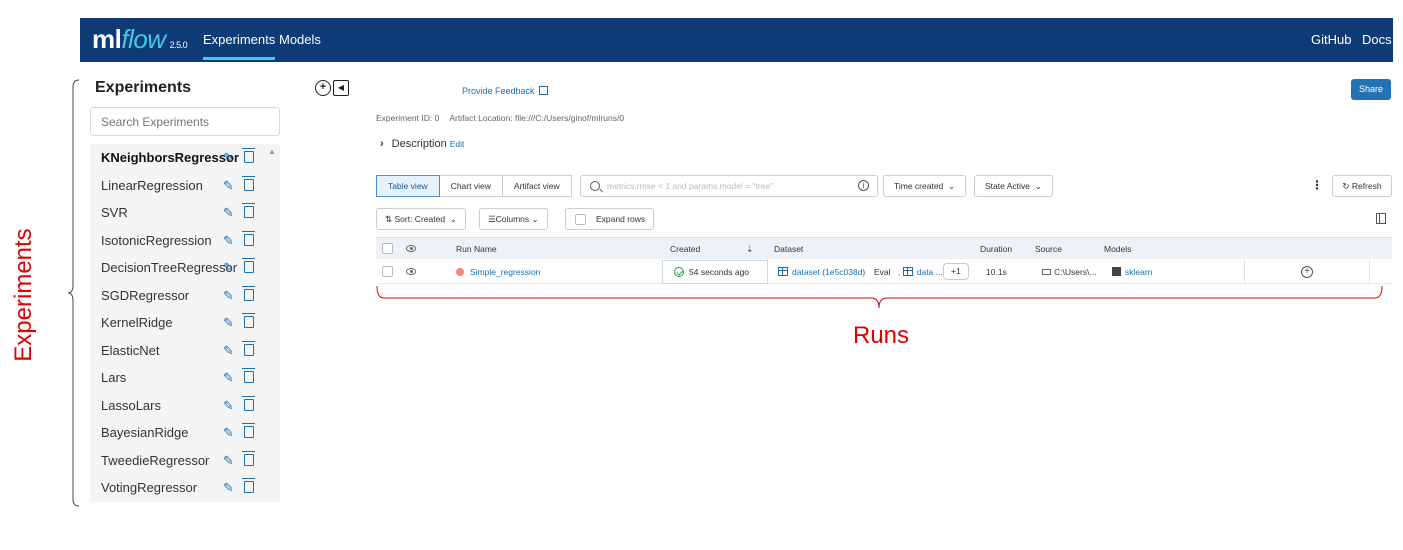 The height and width of the screenshot is (550, 1403). Describe the element at coordinates (300, 40) in the screenshot. I see `nav-models: Models` at that location.